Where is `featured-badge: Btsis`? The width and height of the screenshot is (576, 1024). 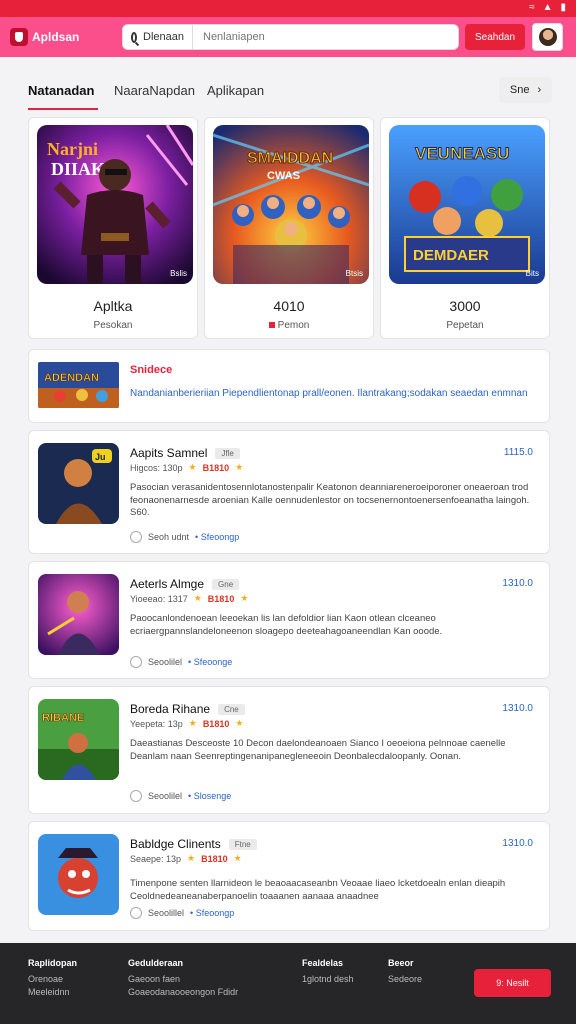 featured-badge: Btsis is located at coordinates (354, 273).